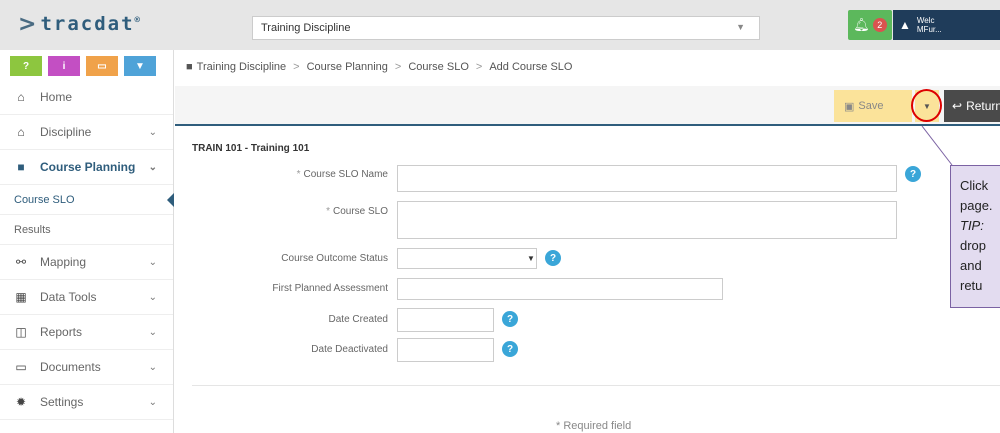  Describe the element at coordinates (973, 245) in the screenshot. I see `callout-line: drop` at that location.